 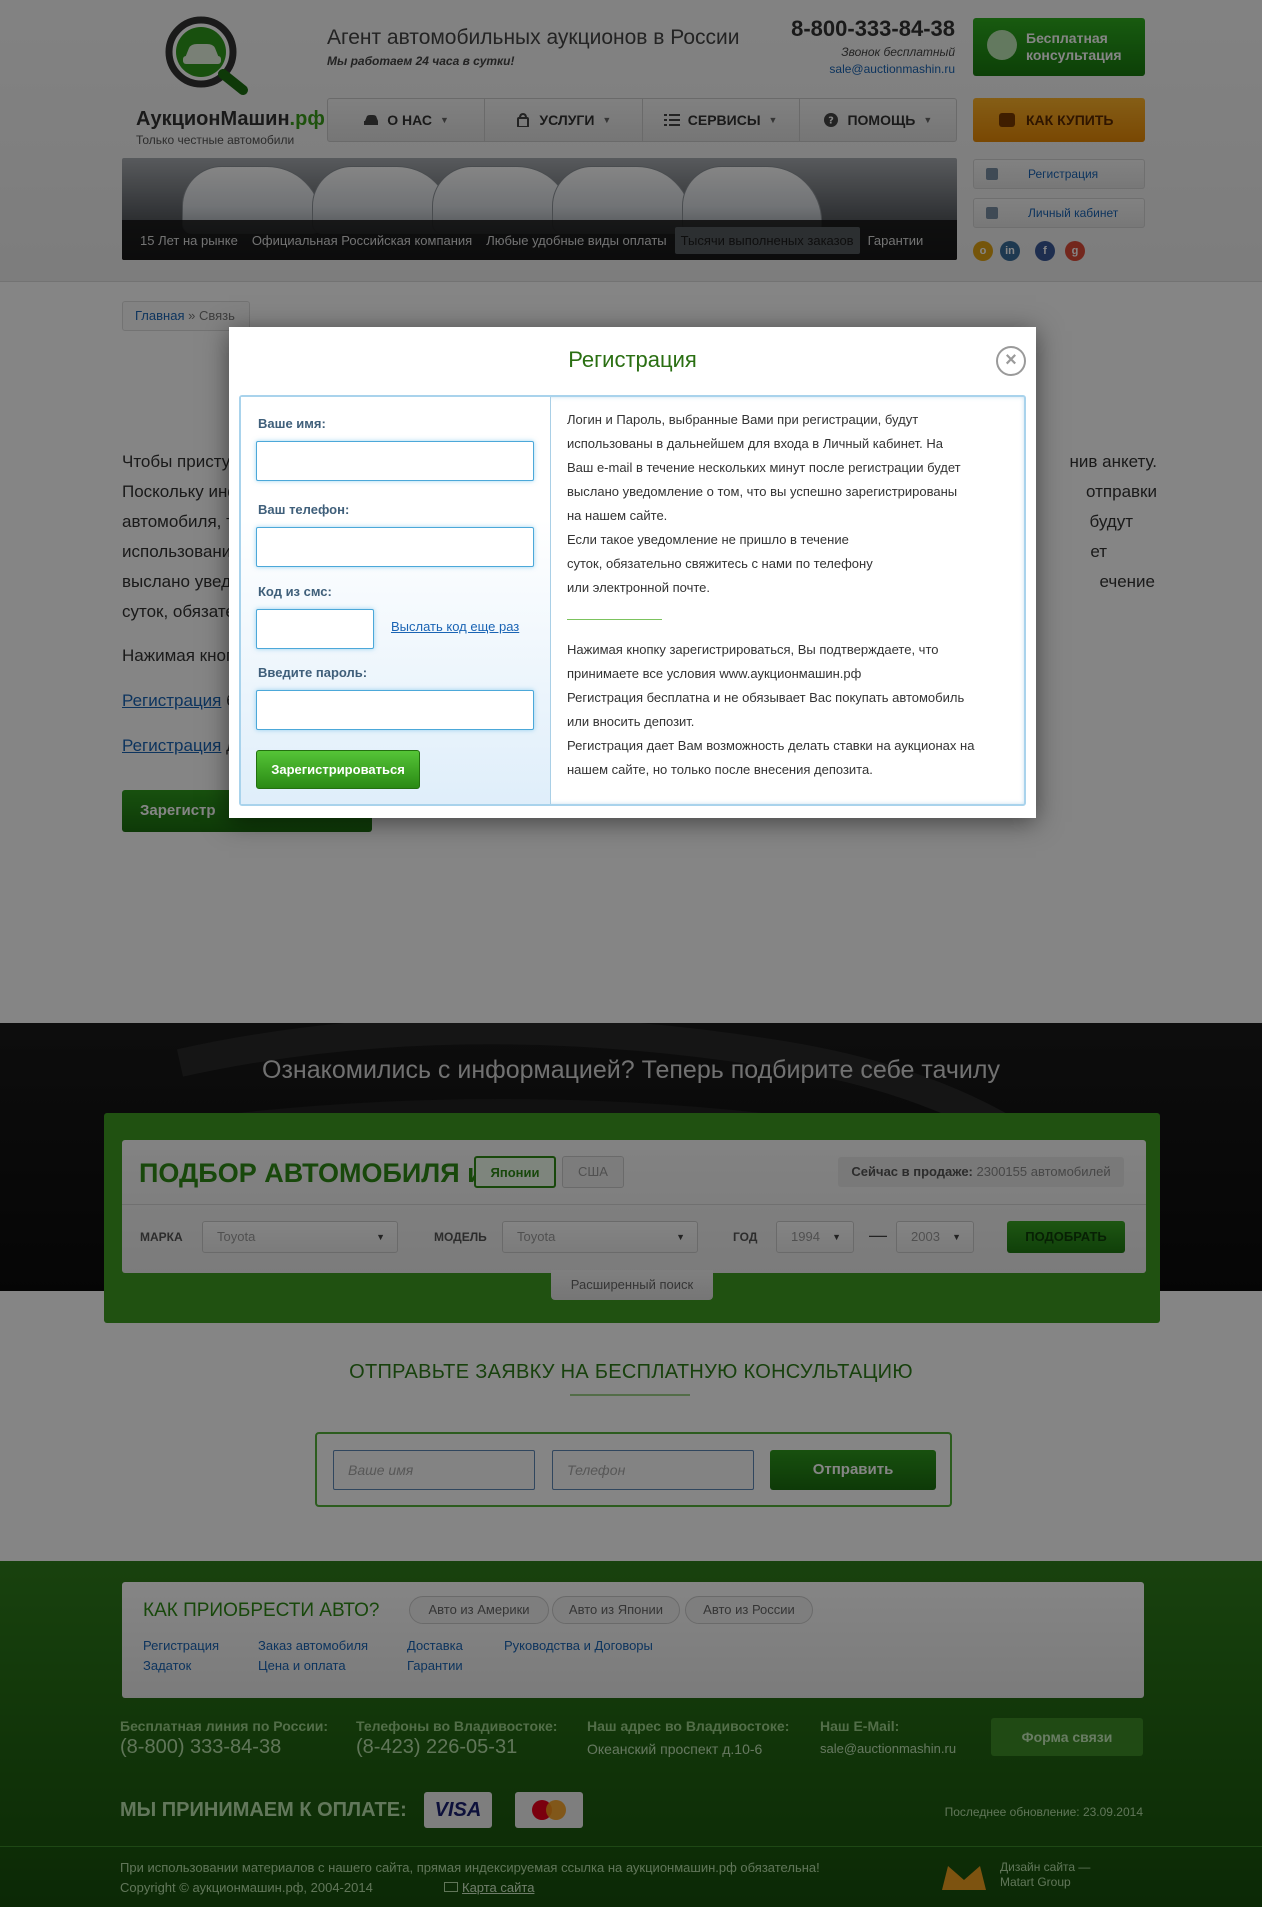 What do you see at coordinates (295, 591) in the screenshot?
I see `sms-code-label: Код из смс:` at bounding box center [295, 591].